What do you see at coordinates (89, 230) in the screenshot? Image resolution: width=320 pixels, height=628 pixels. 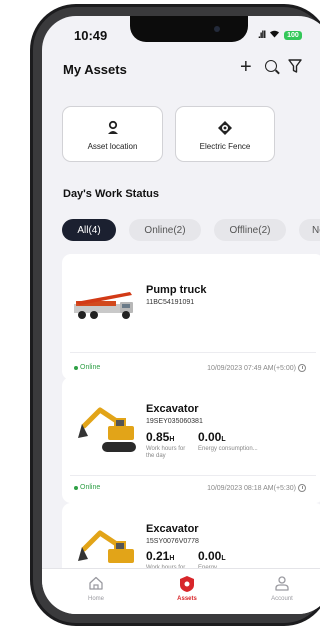 I see `tab-all: All(4)` at bounding box center [89, 230].